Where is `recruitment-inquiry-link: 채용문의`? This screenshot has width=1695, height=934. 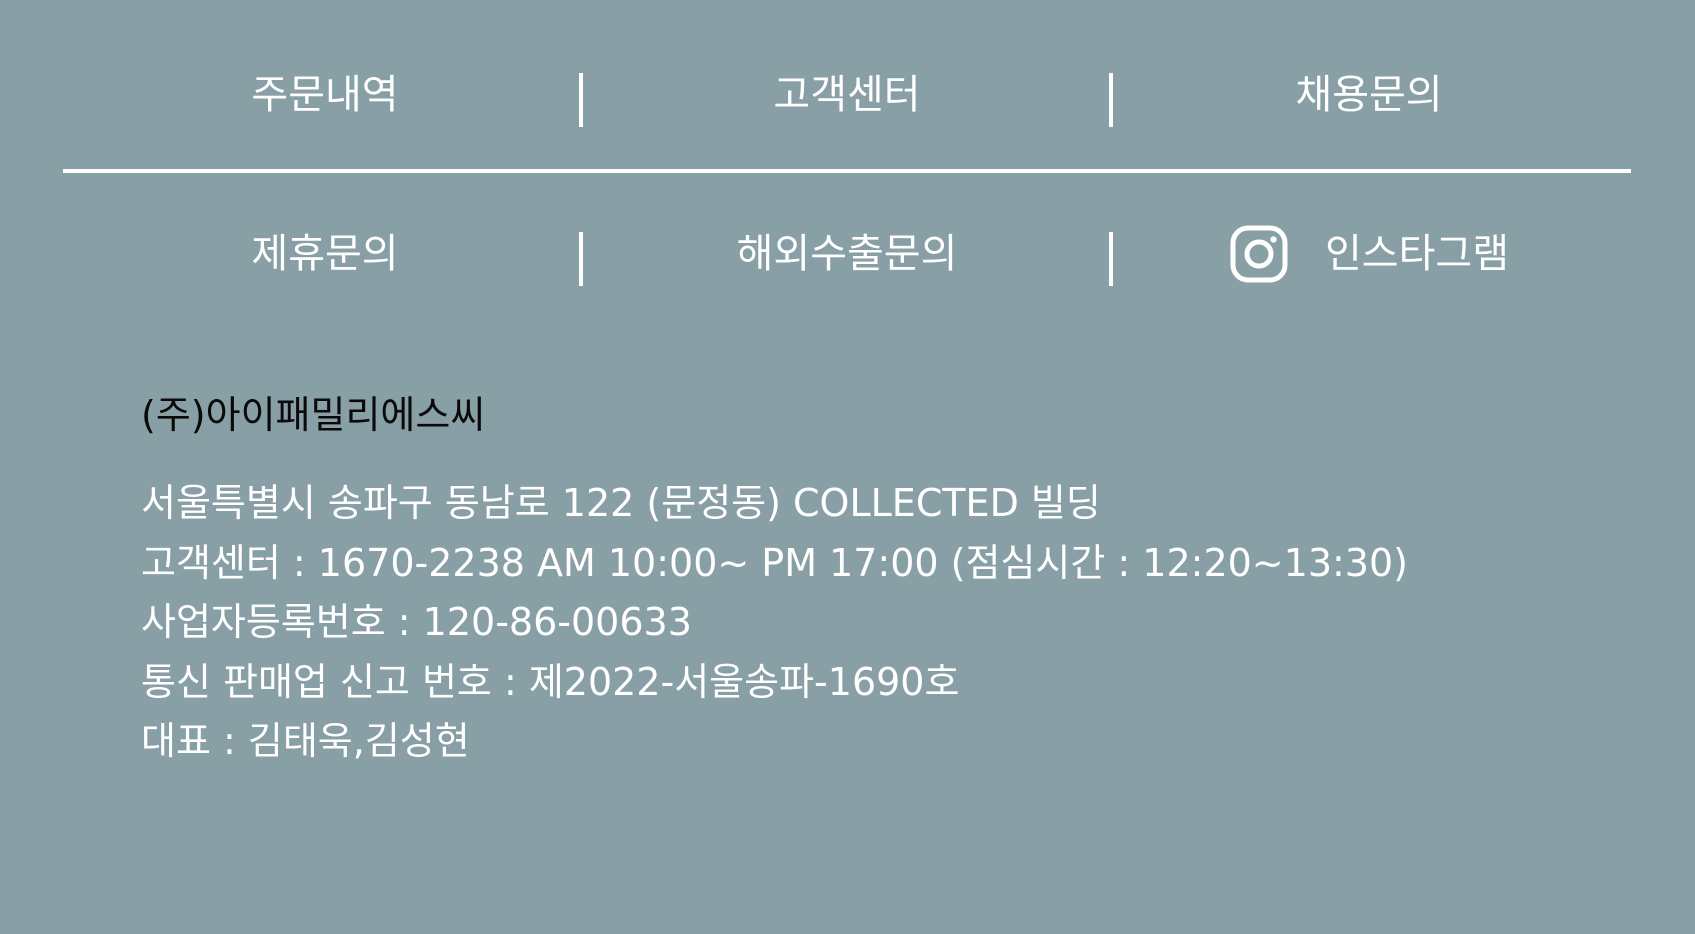
recruitment-inquiry-link: 채용문의 is located at coordinates (1369, 95).